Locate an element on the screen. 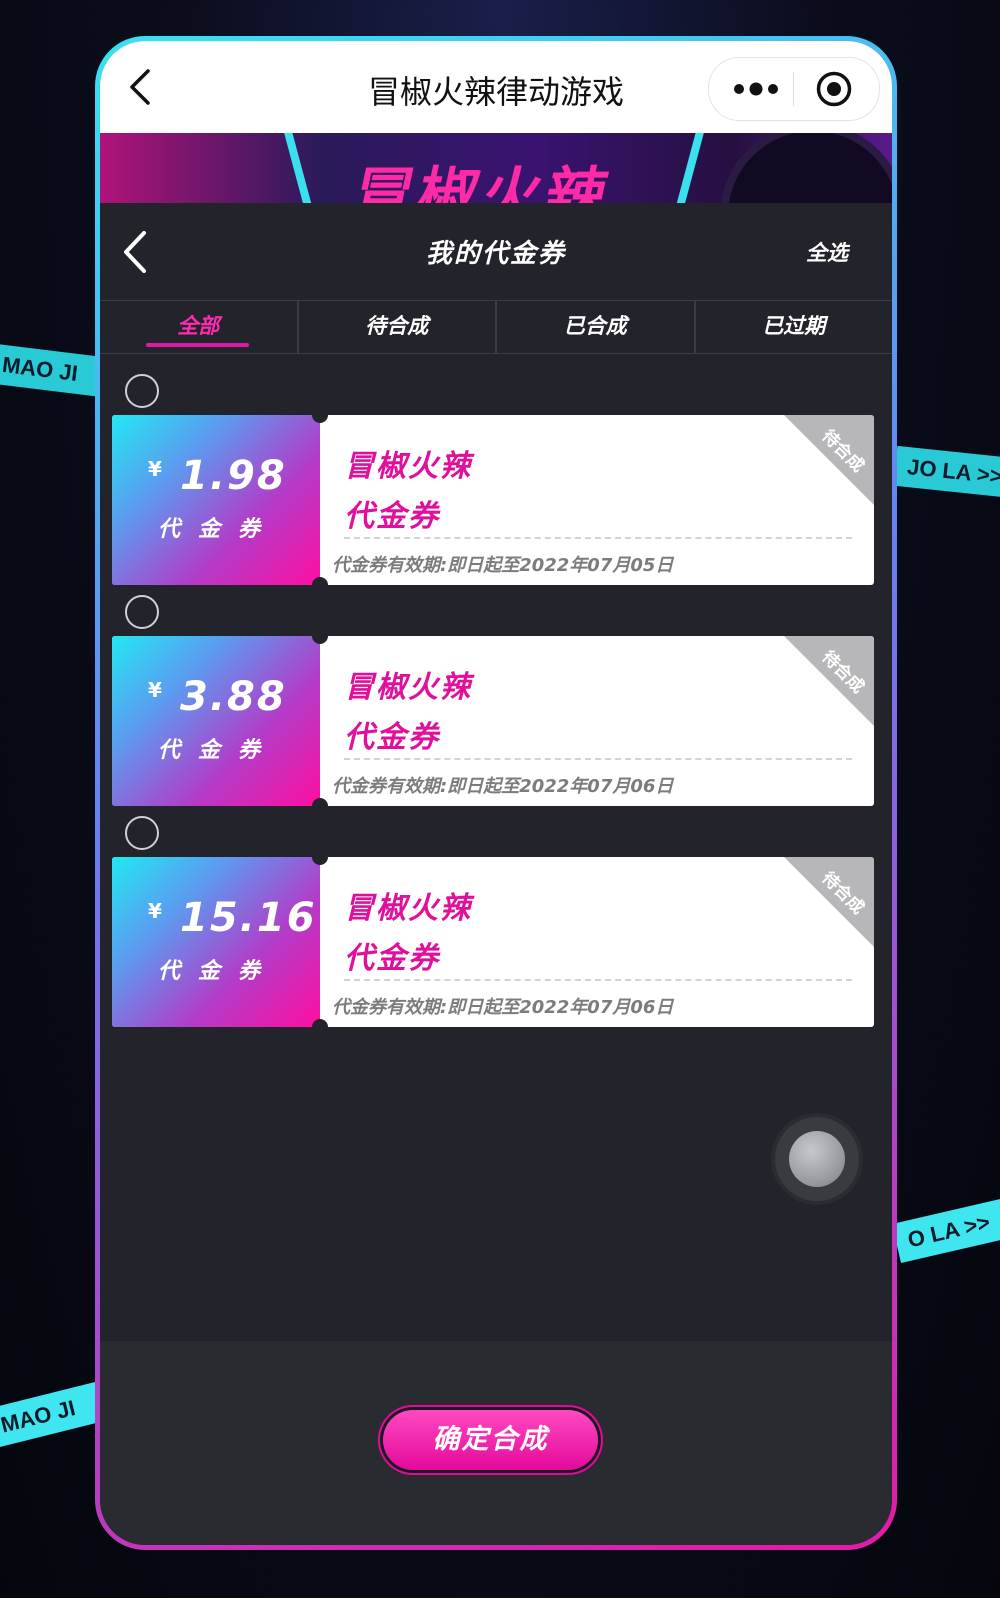  mini-program-capsule is located at coordinates (794, 89).